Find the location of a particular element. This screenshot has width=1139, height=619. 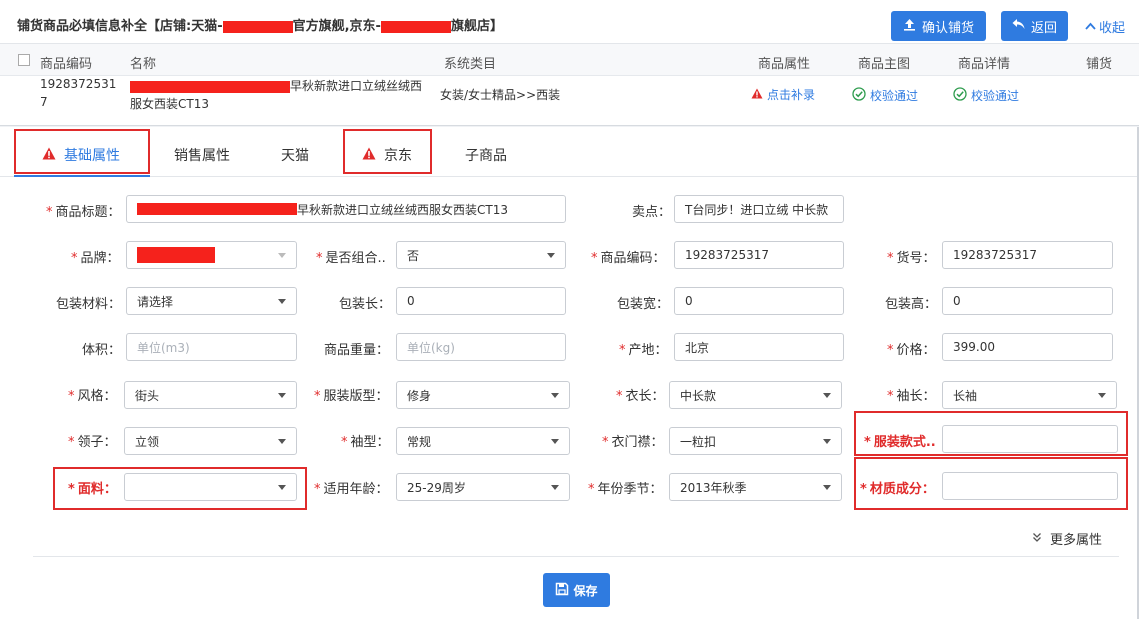

active-tab-indicator is located at coordinates (82, 176).